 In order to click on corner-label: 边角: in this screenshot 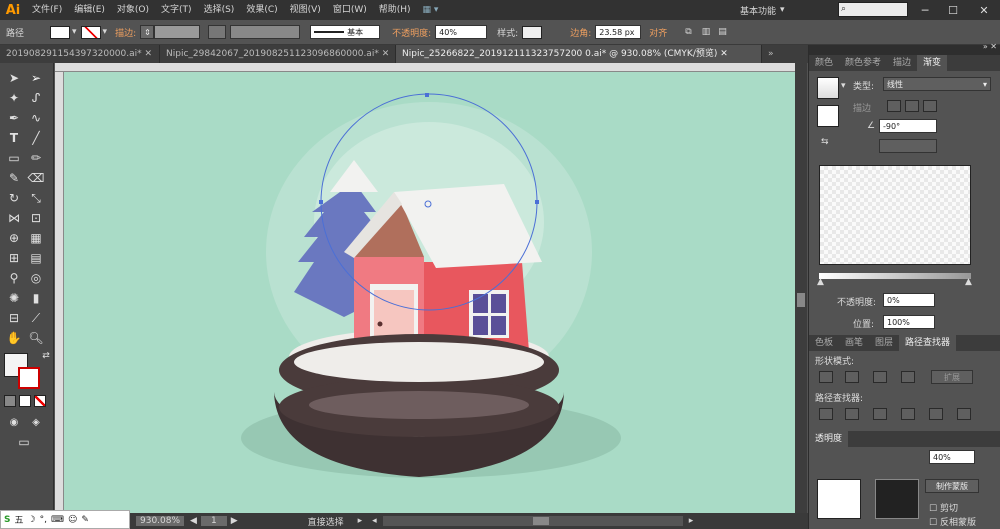, I will do `click(580, 32)`.